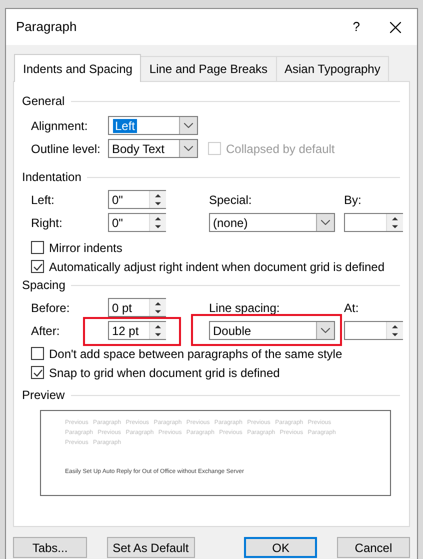 Image resolution: width=423 pixels, height=559 pixels. I want to click on field-label: Right:, so click(47, 223).